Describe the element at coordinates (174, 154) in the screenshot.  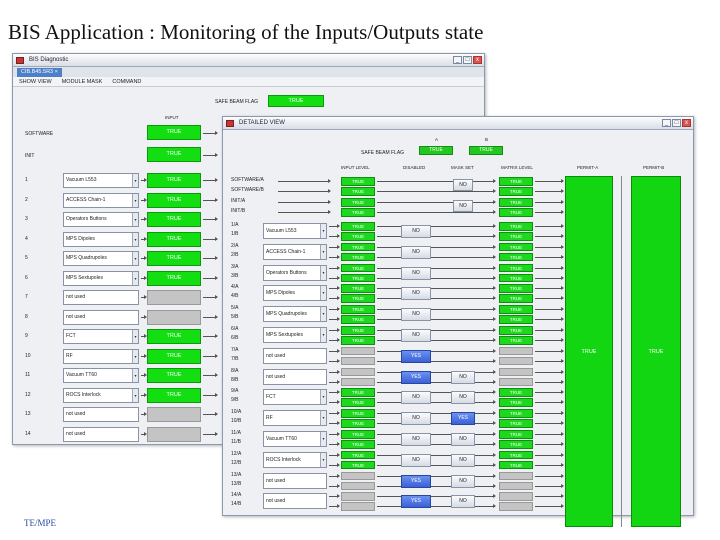
I see `init-value: TRUE` at that location.